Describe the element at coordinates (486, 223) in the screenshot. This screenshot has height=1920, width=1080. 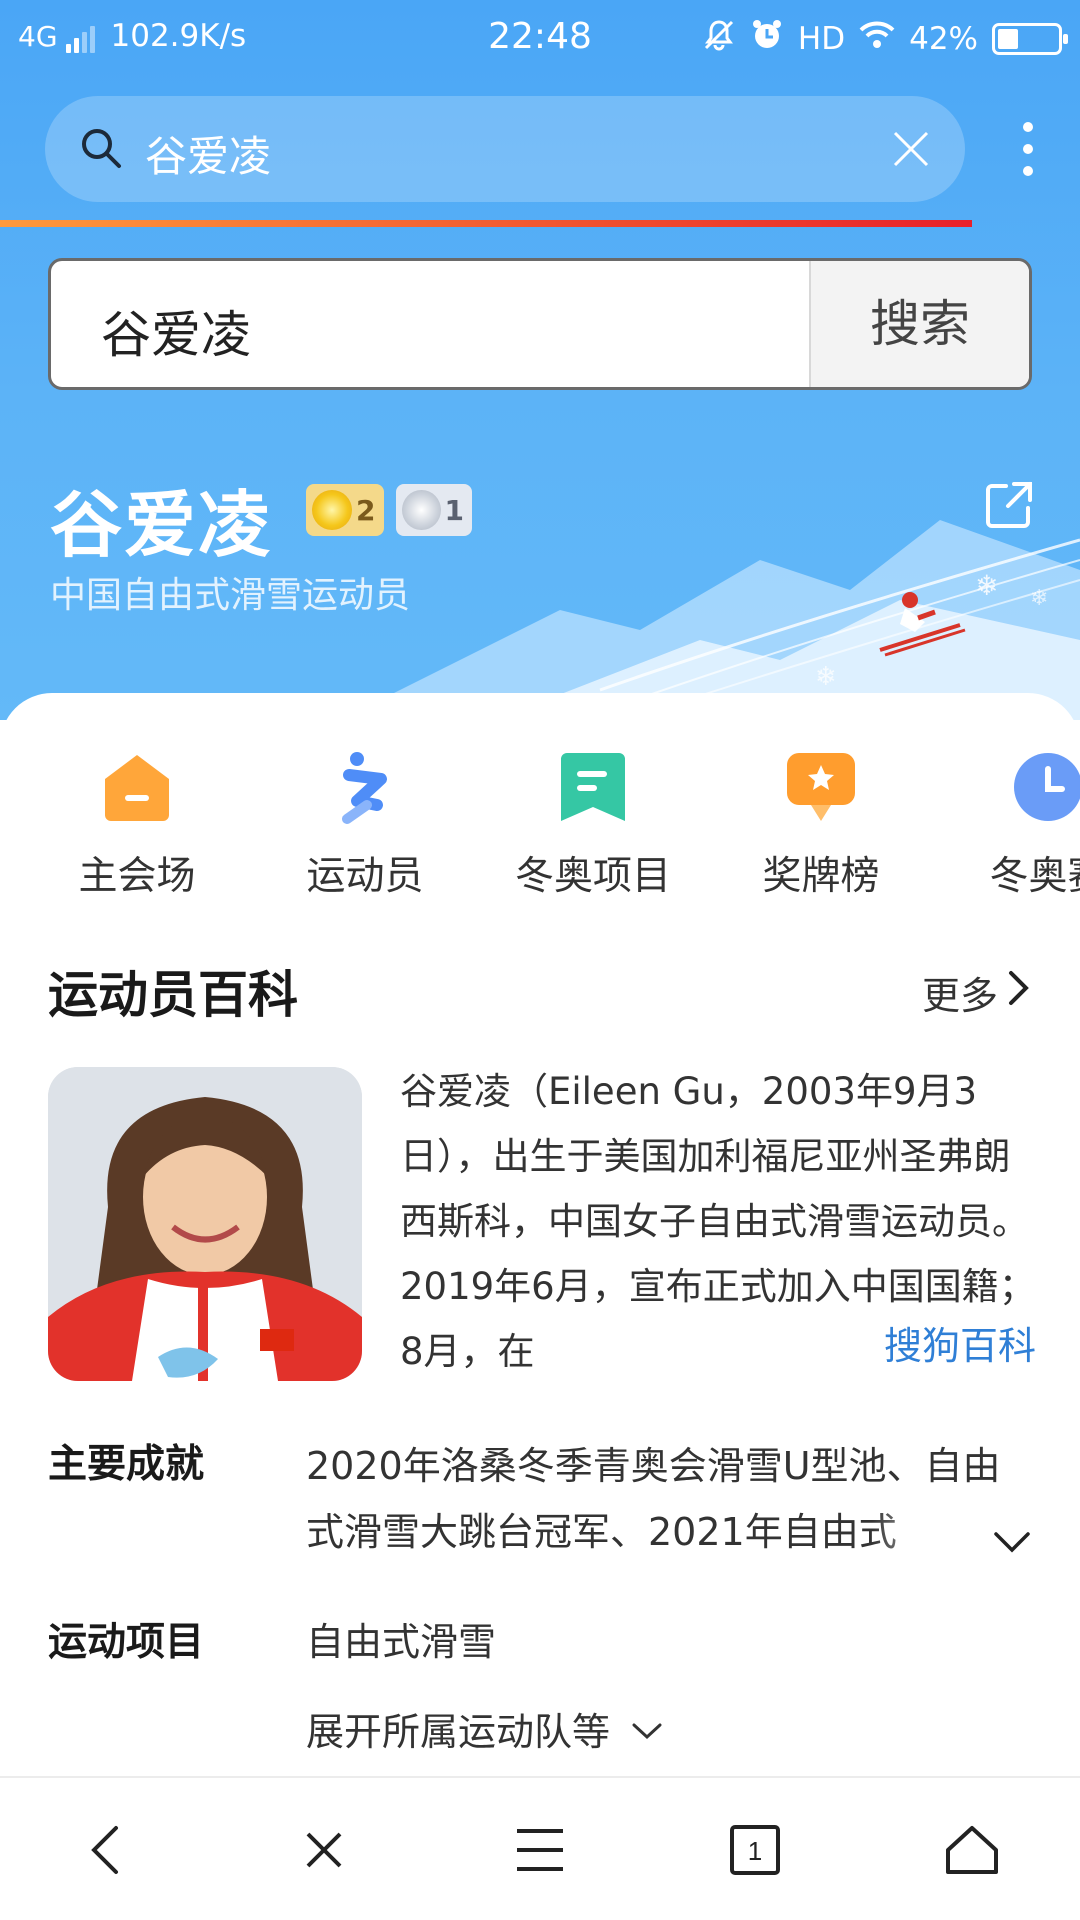
I see `page-load-progress` at that location.